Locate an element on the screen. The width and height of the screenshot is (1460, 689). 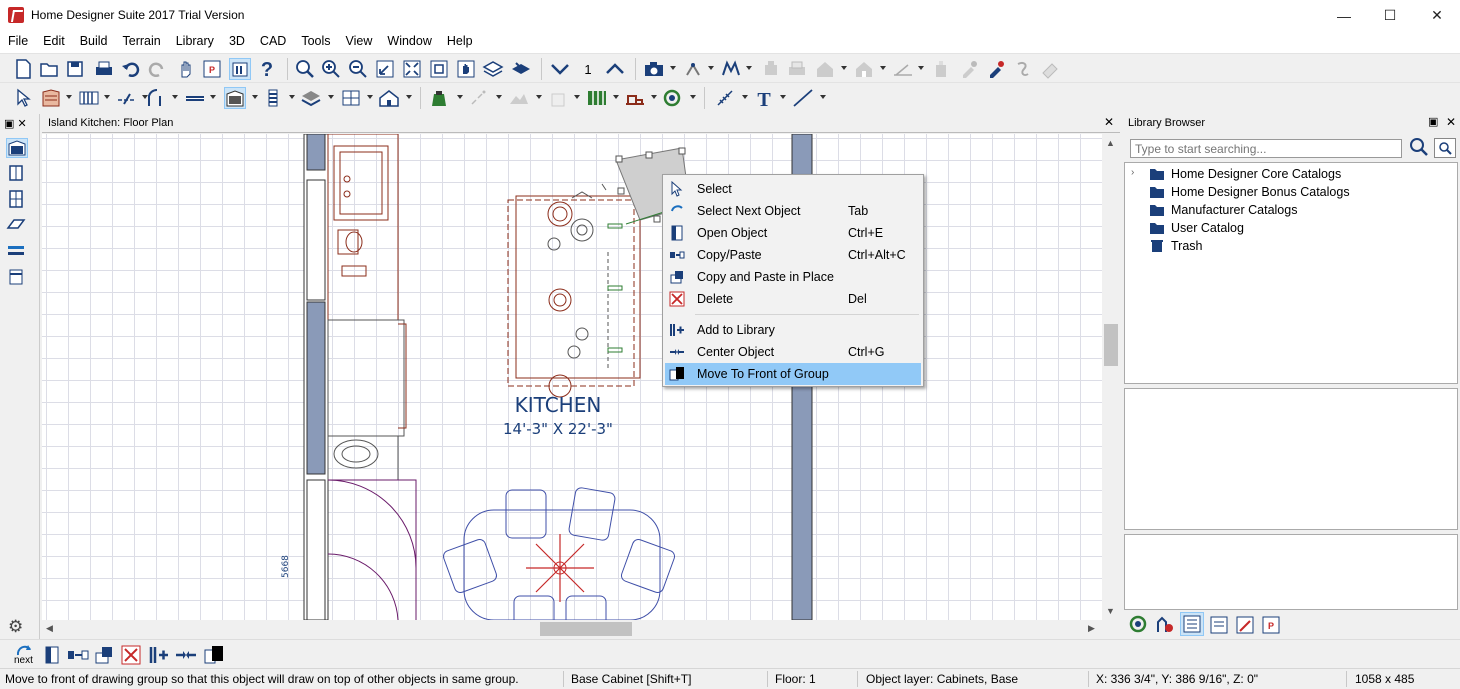
maximize-button: ☐ is located at coordinates (1390, 15).